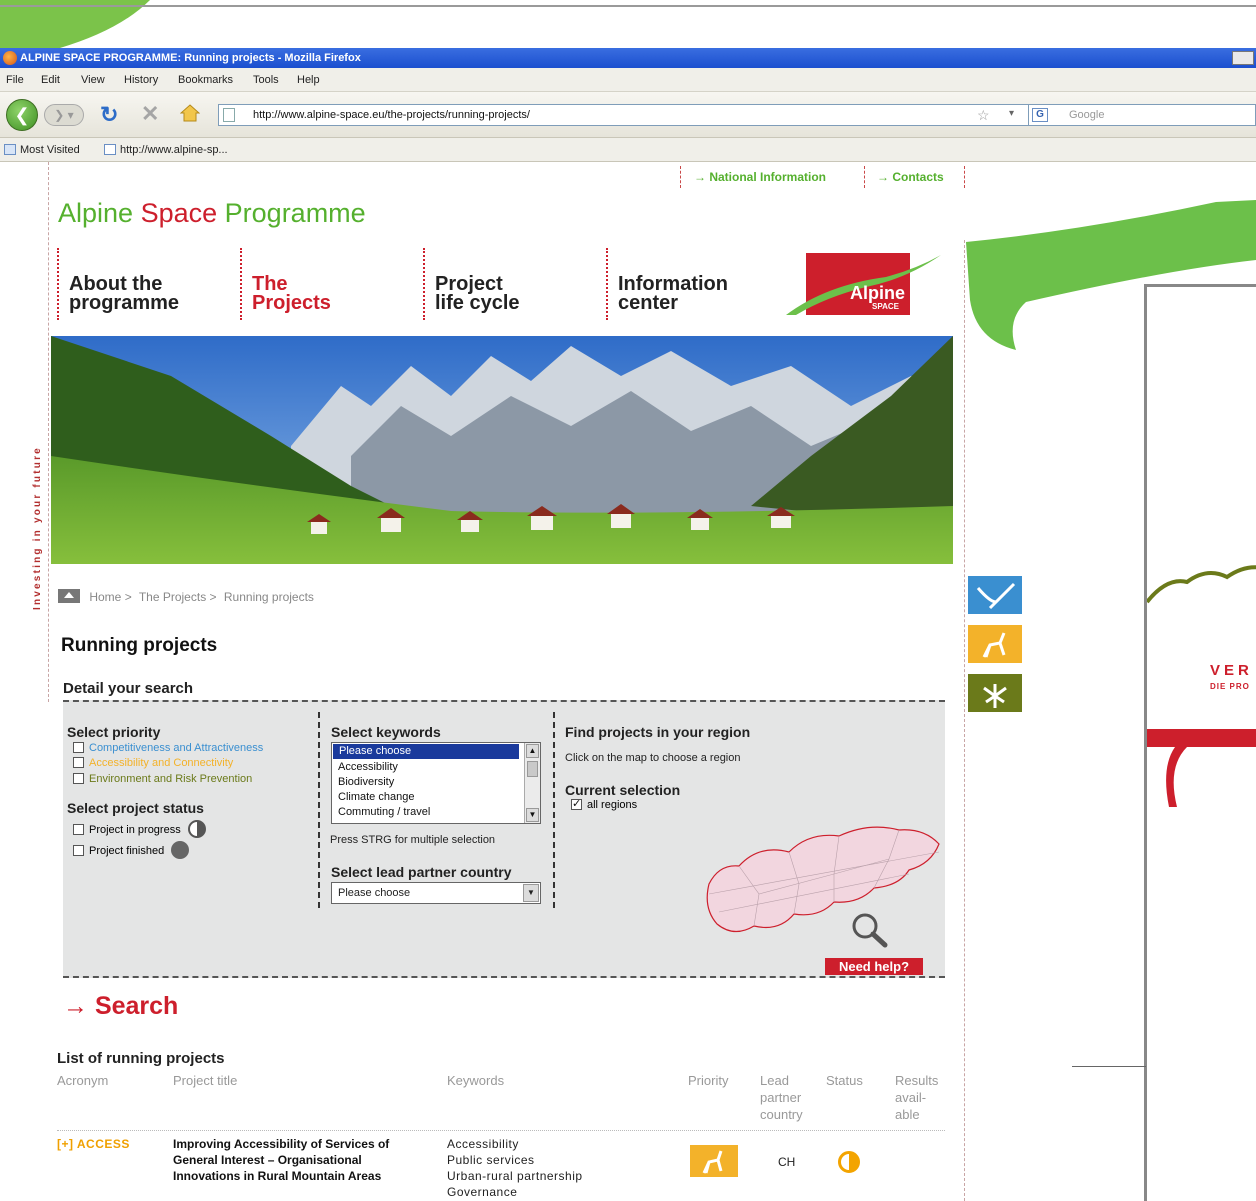 This screenshot has height=1201, width=1256. Describe the element at coordinates (180, 850) in the screenshot. I see `finished-icon` at that location.